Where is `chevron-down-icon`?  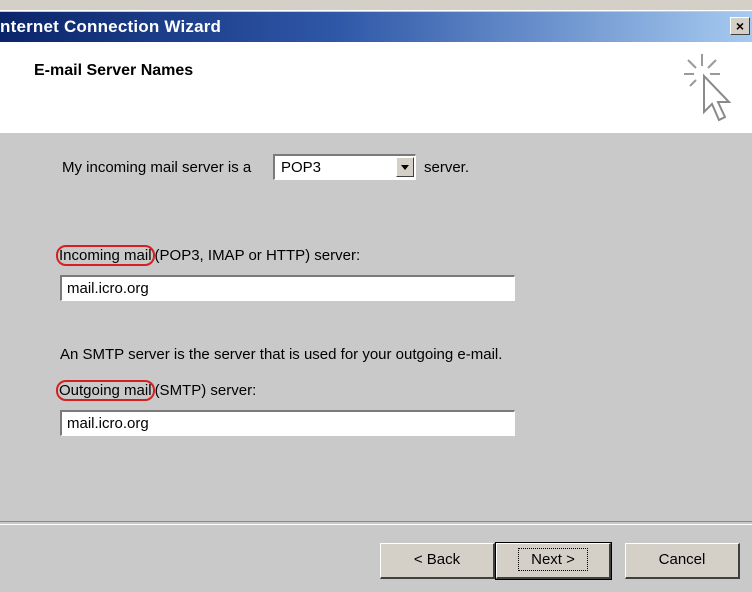 chevron-down-icon is located at coordinates (405, 167).